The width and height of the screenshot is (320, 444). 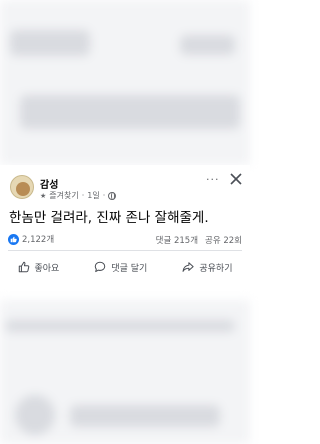 I want to click on action-bar: 좋아요 댓글 달기 공유하기, so click(x=125, y=267).